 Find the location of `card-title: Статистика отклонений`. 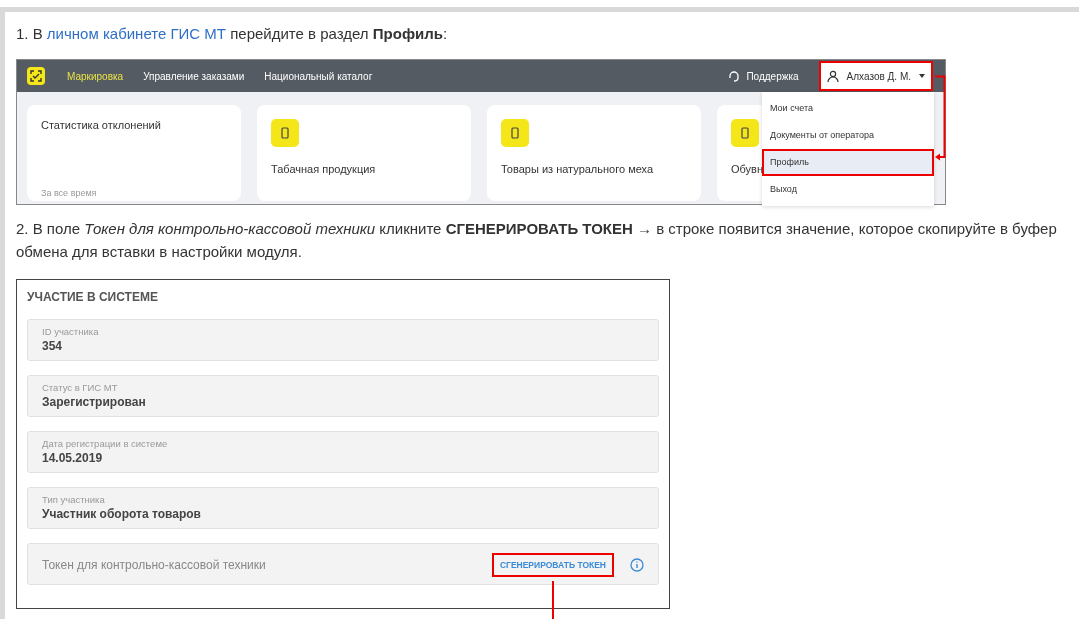

card-title: Статистика отклонений is located at coordinates (101, 125).